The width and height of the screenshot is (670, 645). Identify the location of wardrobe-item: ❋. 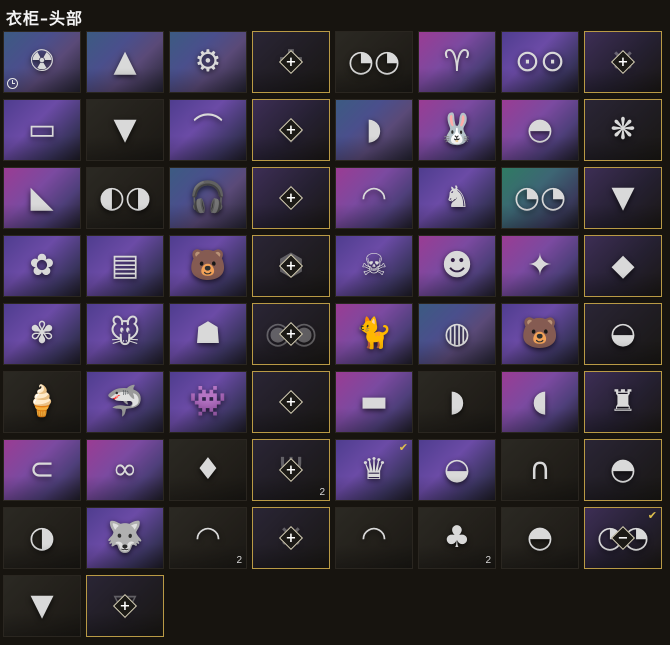
(623, 130).